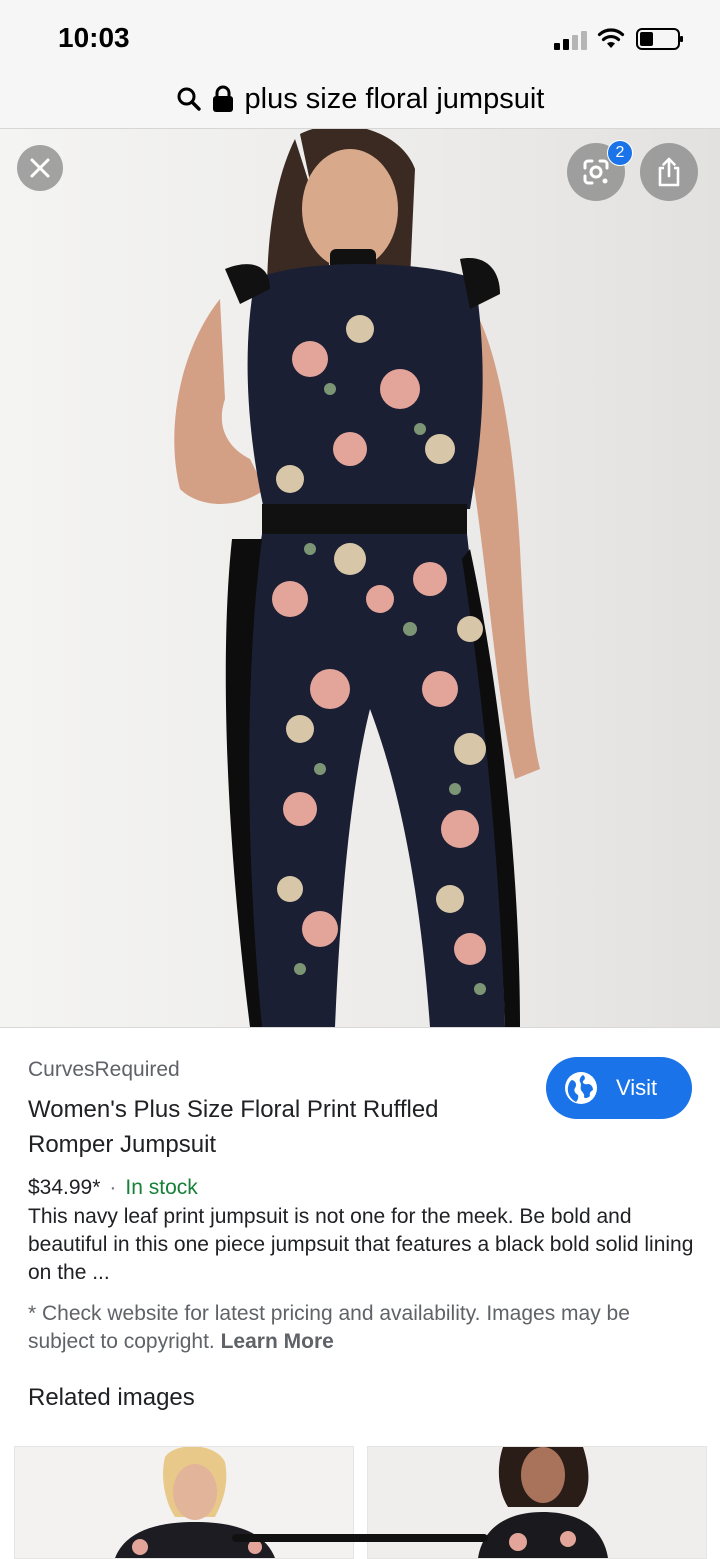  Describe the element at coordinates (161, 1187) in the screenshot. I see `stock-status: In stock` at that location.